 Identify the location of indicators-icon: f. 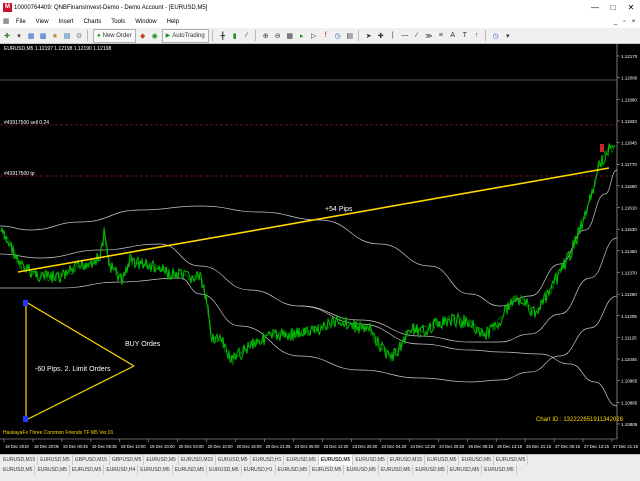
(326, 36).